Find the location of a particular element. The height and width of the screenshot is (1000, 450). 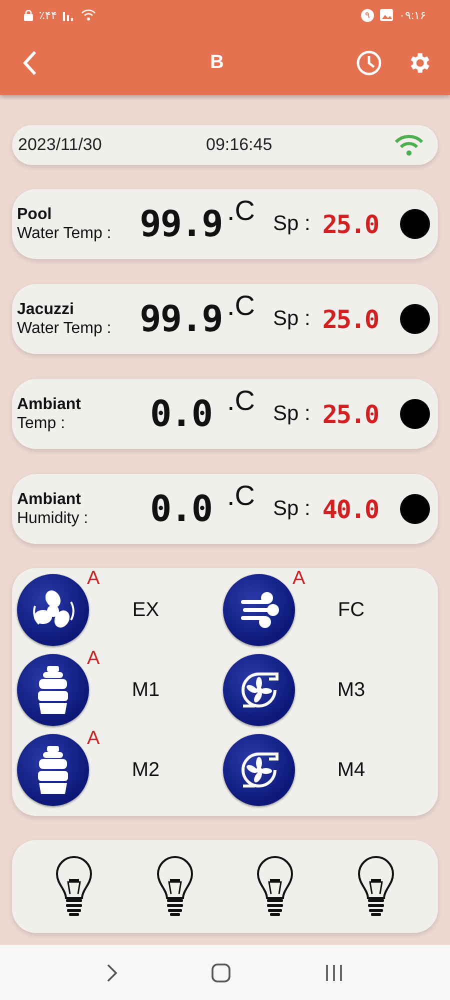

notification-badge: ۹ is located at coordinates (367, 15).